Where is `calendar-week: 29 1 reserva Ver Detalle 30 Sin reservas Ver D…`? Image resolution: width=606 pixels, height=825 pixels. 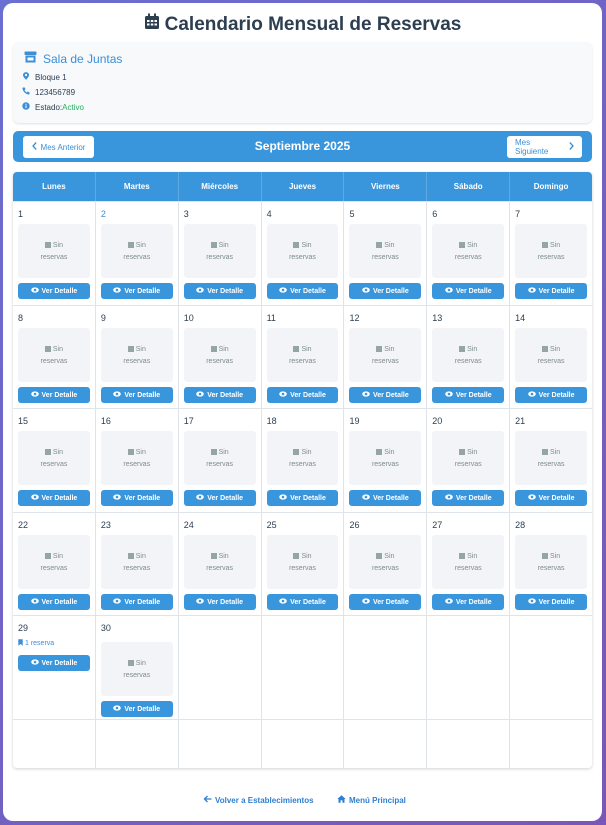
calendar-week: 29 1 reserva Ver Detalle 30 Sin reservas Ver D… is located at coordinates (302, 667).